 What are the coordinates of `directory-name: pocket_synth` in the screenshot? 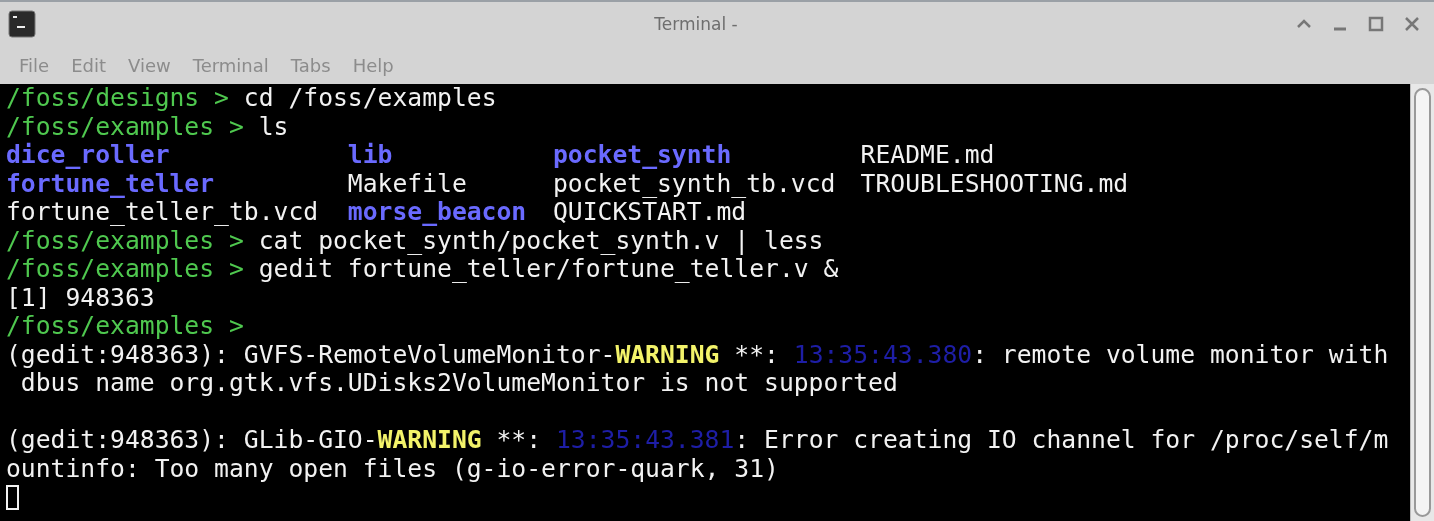 It's located at (642, 154).